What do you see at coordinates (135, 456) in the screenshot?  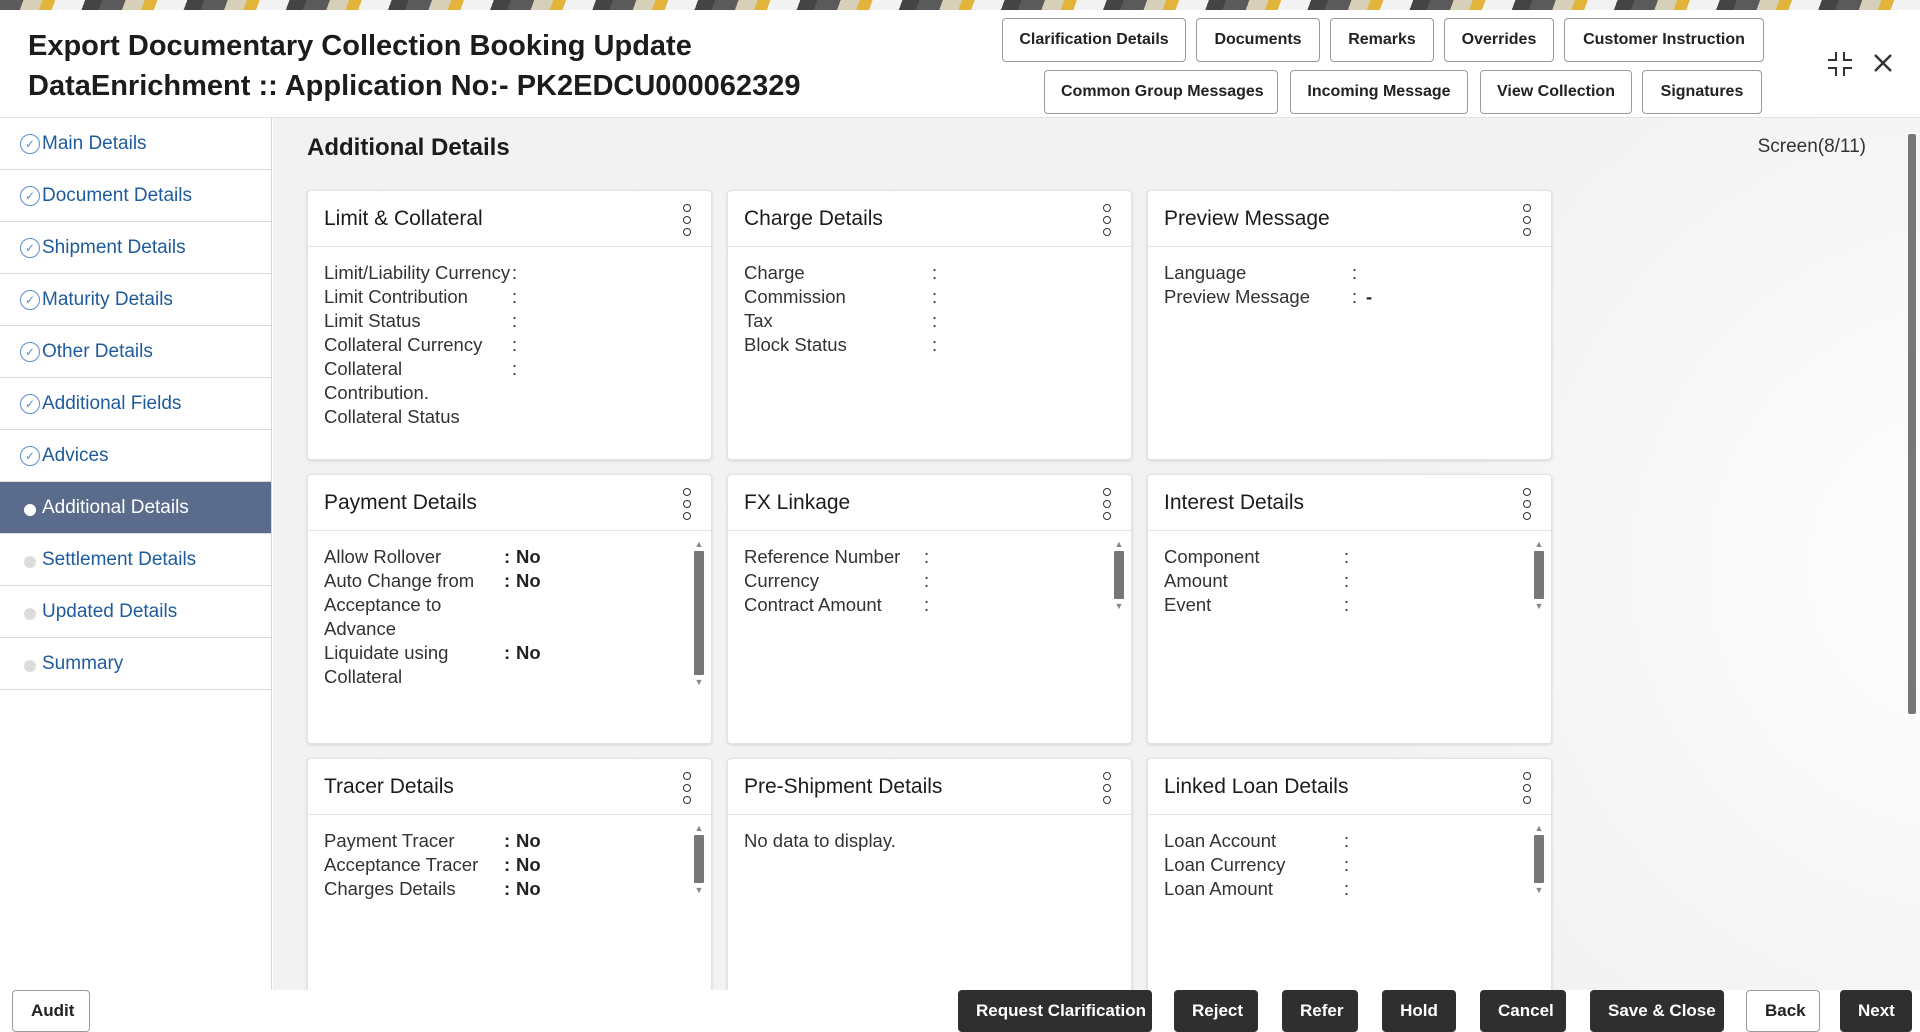 I see `sidebar-item-advices: ✓ Advices` at bounding box center [135, 456].